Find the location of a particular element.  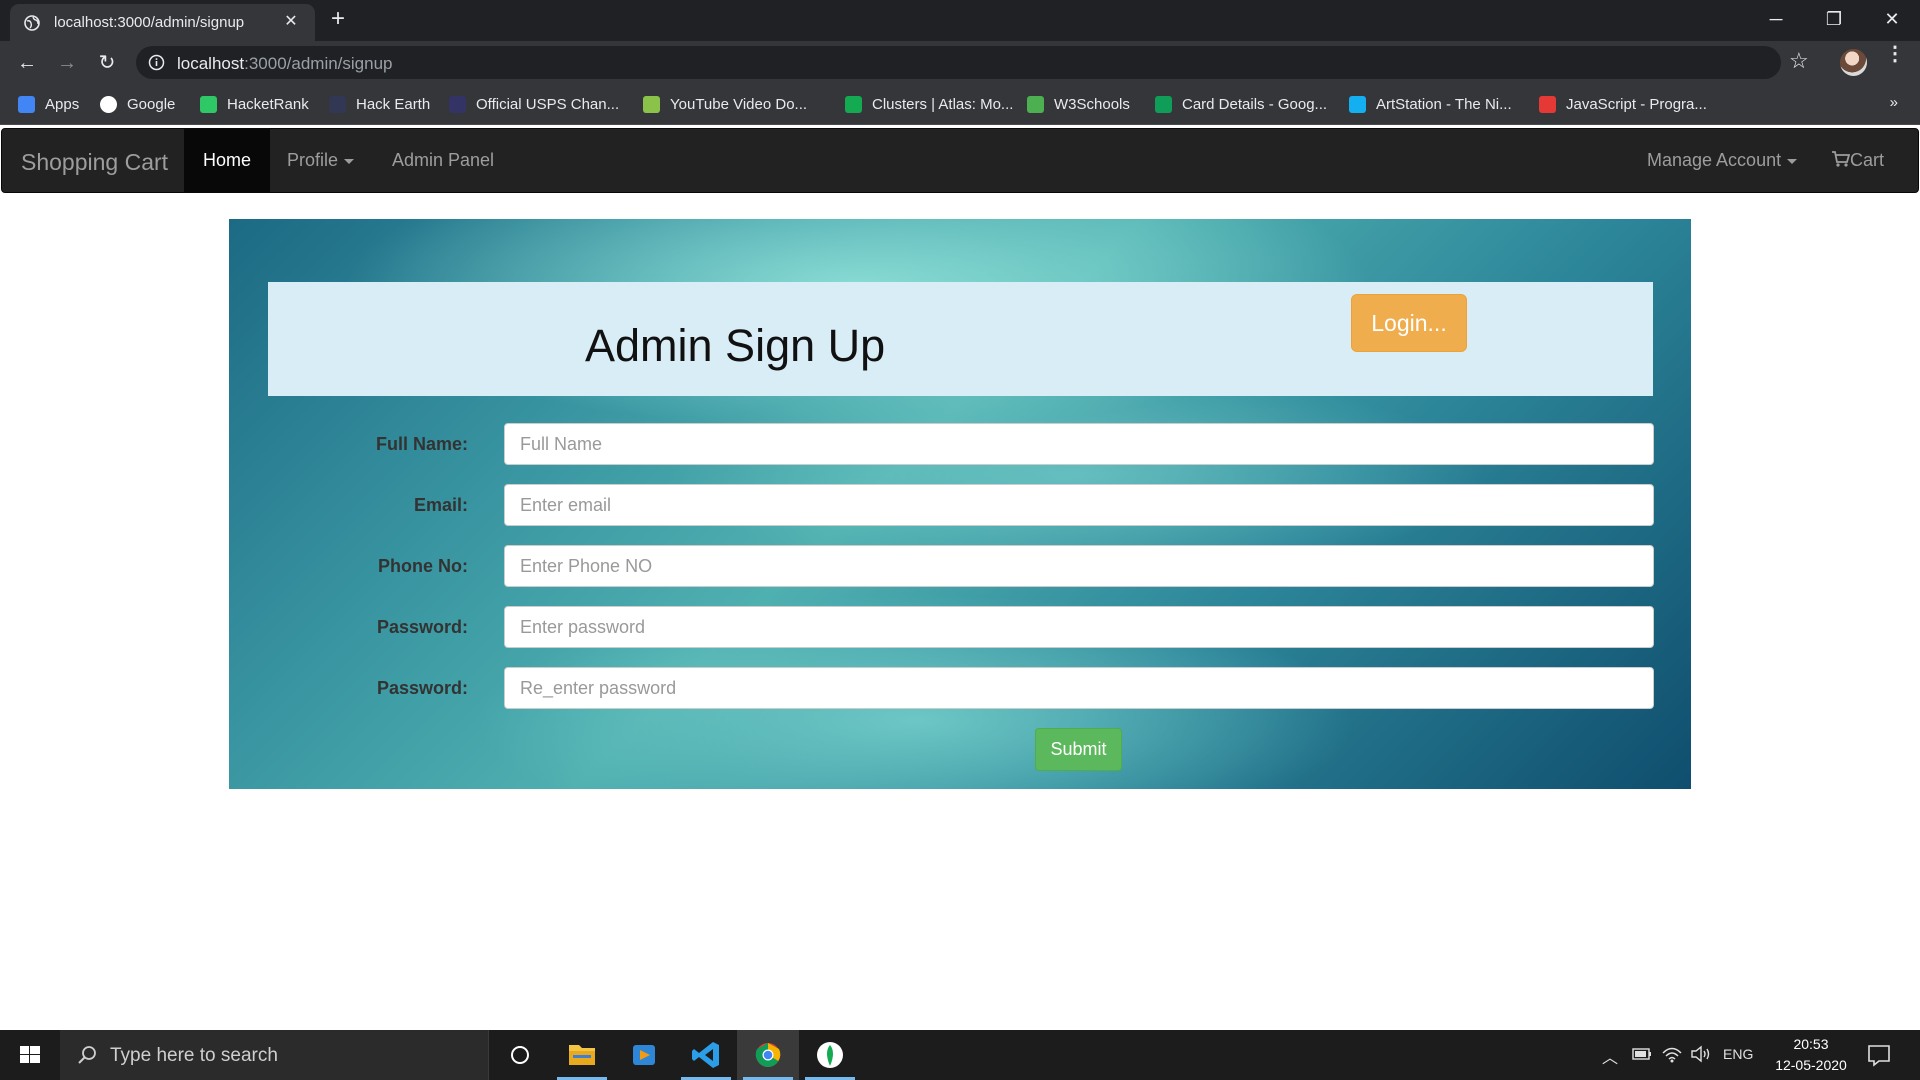

vscode-icon is located at coordinates (705, 1055).